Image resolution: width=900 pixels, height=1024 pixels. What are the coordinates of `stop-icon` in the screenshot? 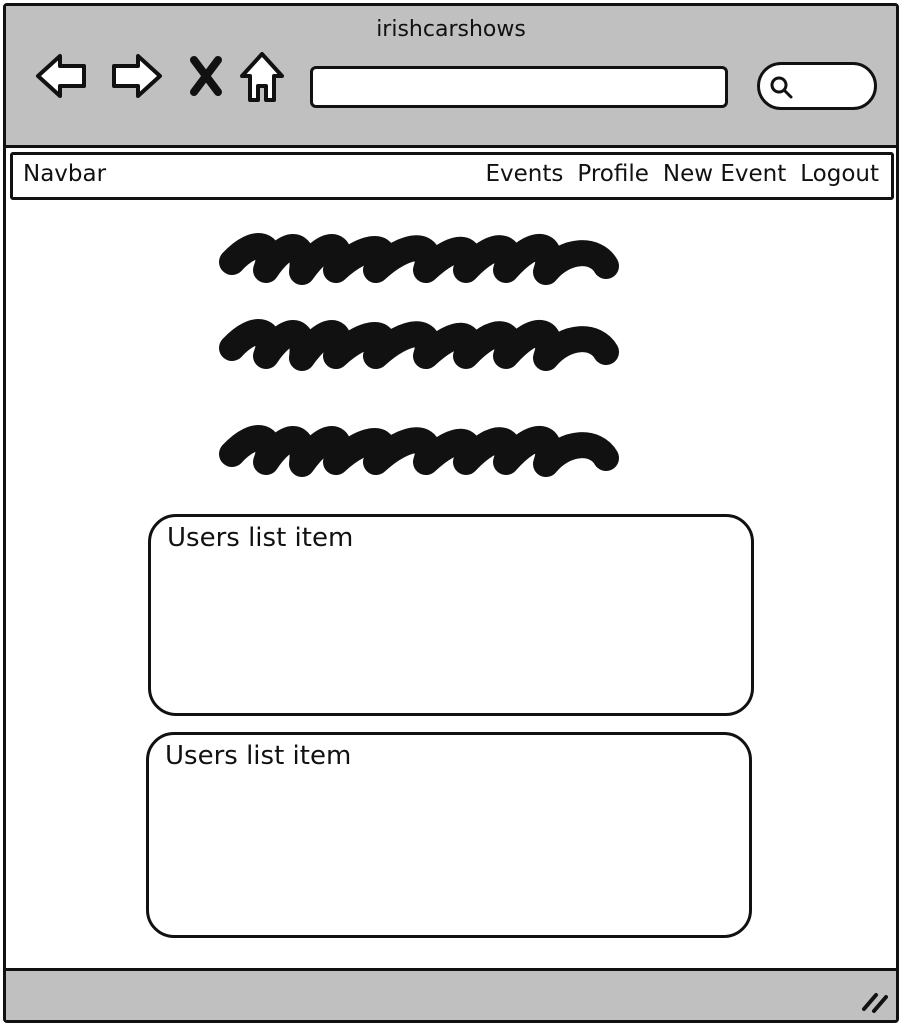 It's located at (206, 76).